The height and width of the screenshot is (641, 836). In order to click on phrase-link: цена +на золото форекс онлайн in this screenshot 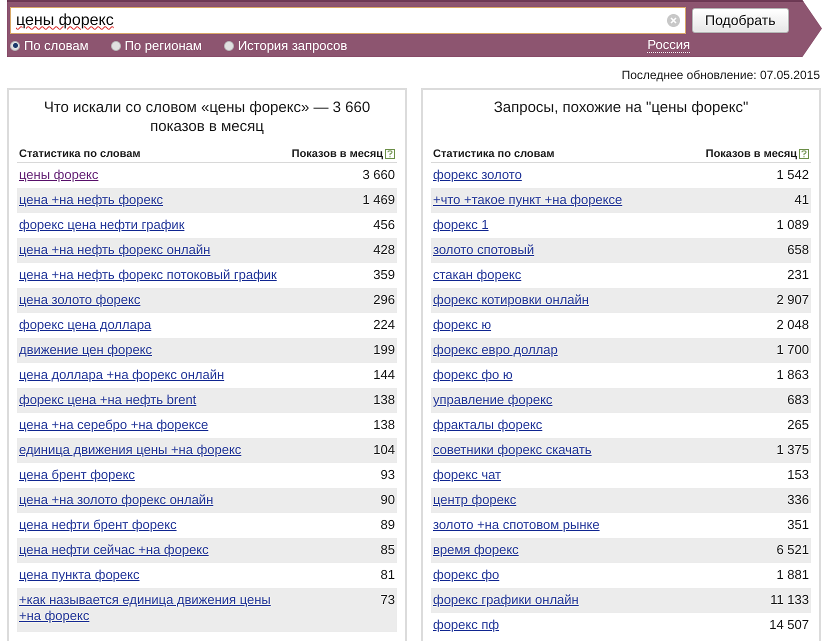, I will do `click(116, 500)`.